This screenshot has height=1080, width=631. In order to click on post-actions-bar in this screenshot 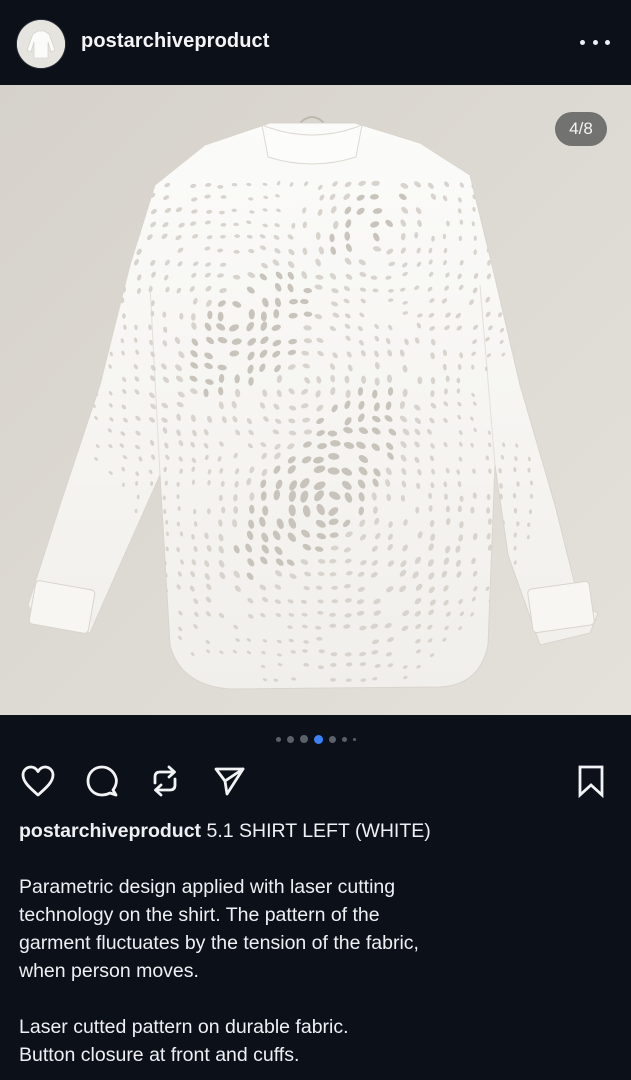, I will do `click(315, 782)`.